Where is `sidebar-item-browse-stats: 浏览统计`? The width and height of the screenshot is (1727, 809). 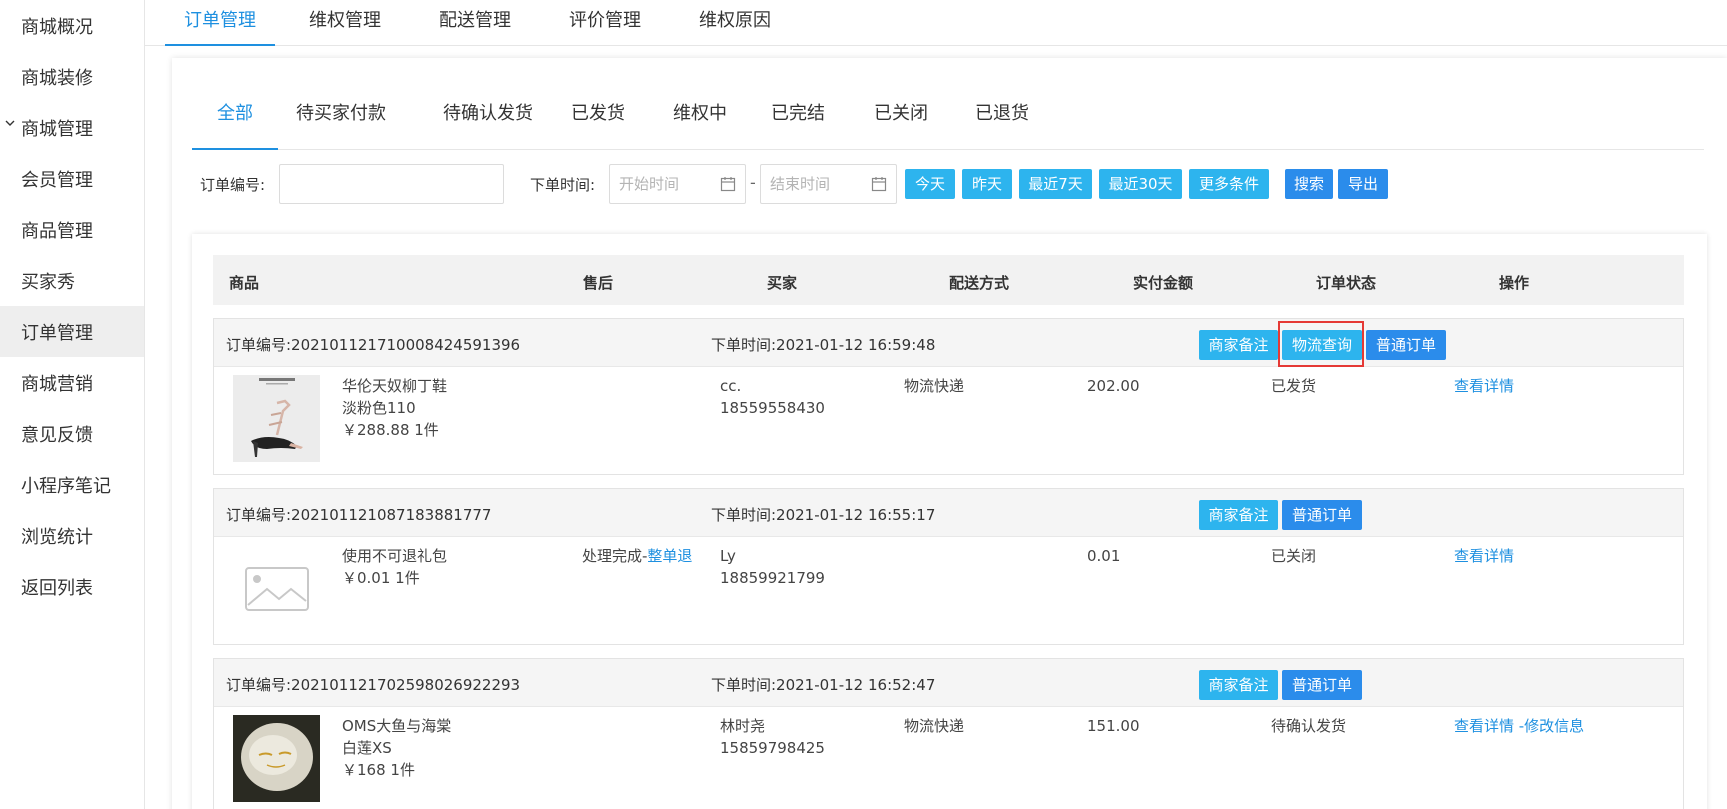 sidebar-item-browse-stats: 浏览统计 is located at coordinates (72, 535).